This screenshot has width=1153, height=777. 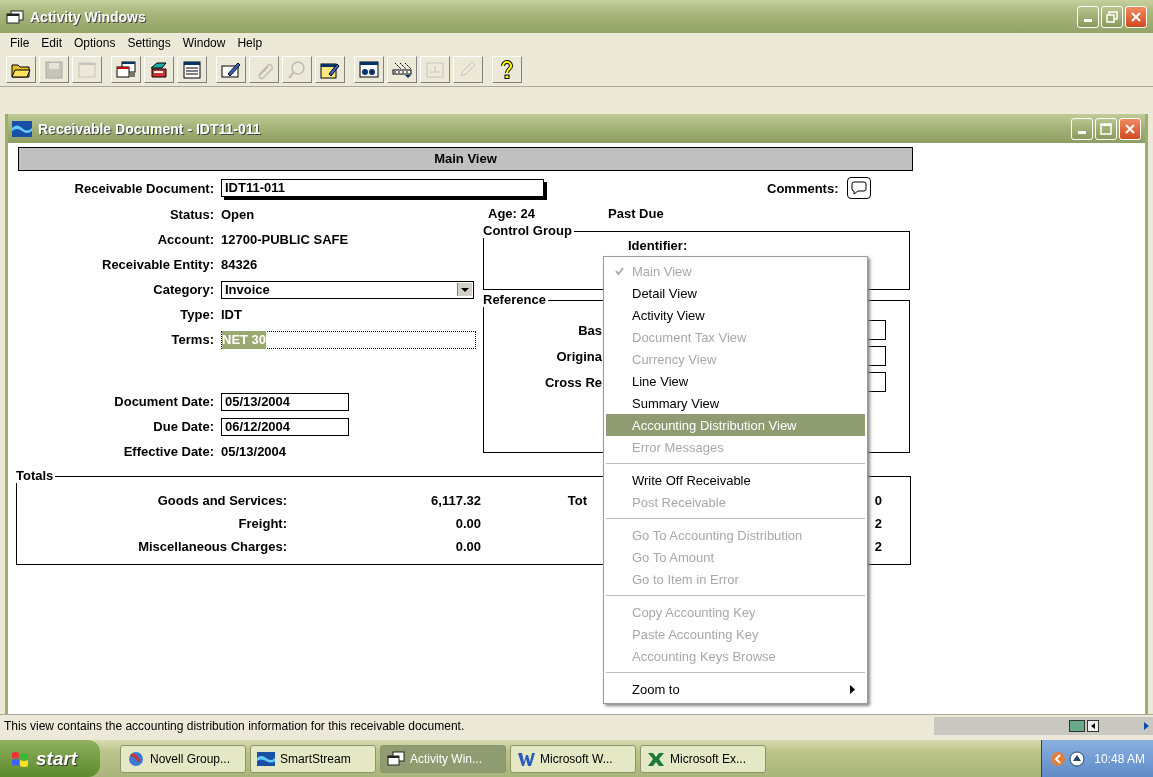 What do you see at coordinates (285, 239) in the screenshot?
I see `field-value: 12700-PUBLIC SAFE` at bounding box center [285, 239].